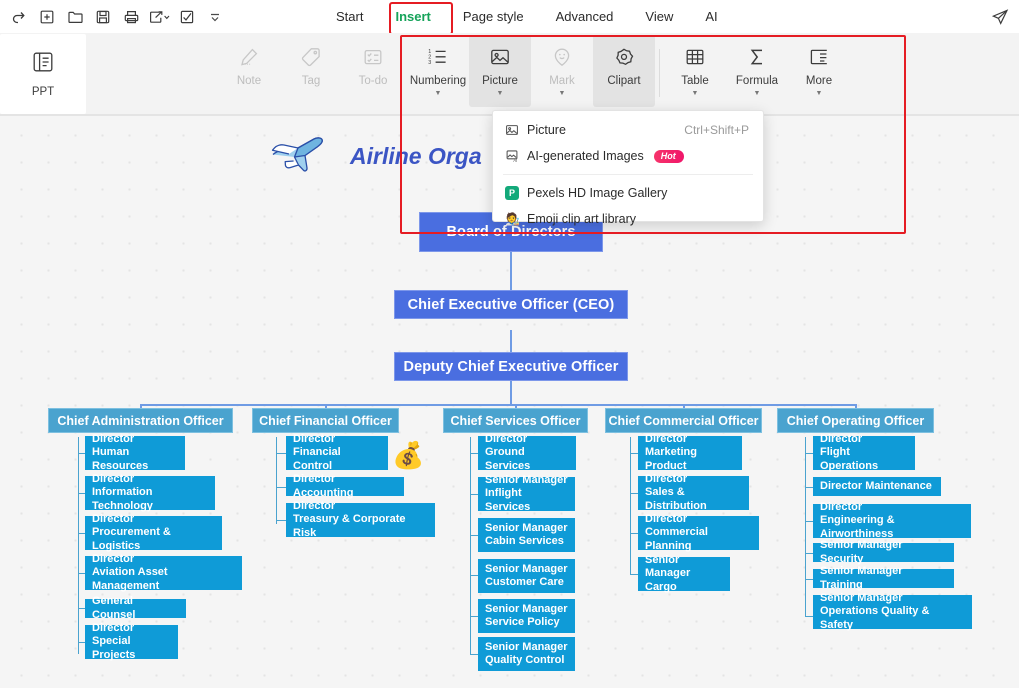 This screenshot has width=1019, height=688. I want to click on menu-bar: Start Insert Page style Advanced View AI, so click(509, 17).